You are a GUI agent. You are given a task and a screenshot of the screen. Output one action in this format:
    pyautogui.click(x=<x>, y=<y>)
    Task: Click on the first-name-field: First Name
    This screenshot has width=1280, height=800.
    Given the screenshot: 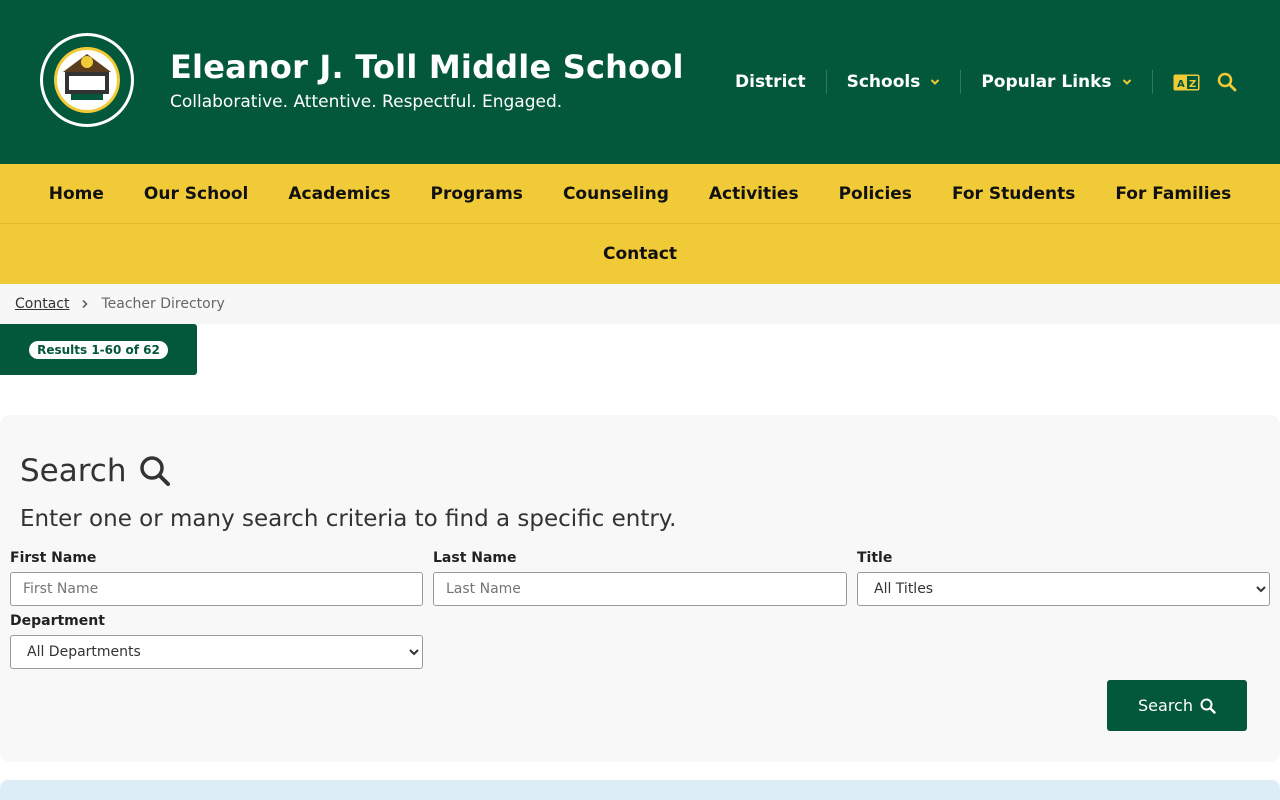 What is the action you would take?
    pyautogui.click(x=216, y=578)
    